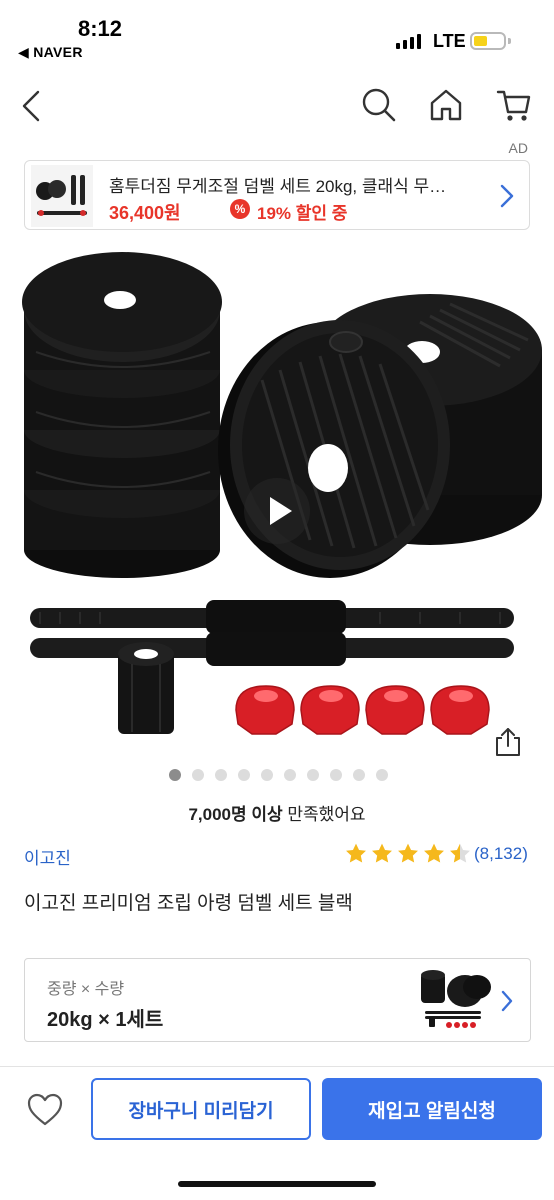 The image size is (554, 1200). Describe the element at coordinates (278, 775) in the screenshot. I see `image-carousel-indicator` at that location.